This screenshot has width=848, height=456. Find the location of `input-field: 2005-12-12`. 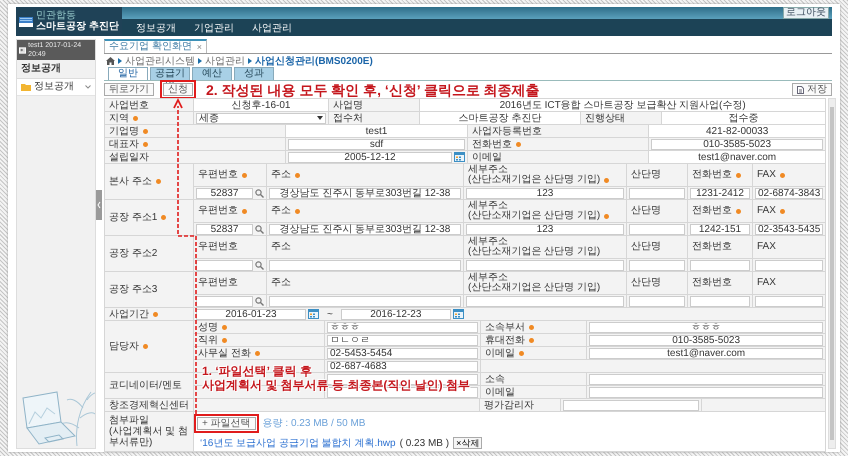

input-field: 2005-12-12 is located at coordinates (370, 157).